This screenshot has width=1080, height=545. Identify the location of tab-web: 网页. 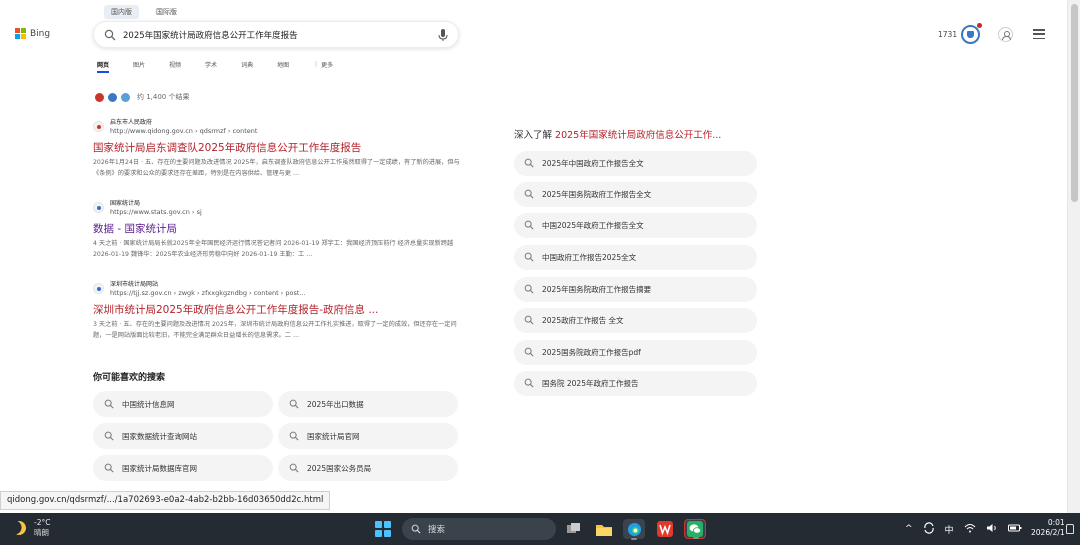
(103, 66).